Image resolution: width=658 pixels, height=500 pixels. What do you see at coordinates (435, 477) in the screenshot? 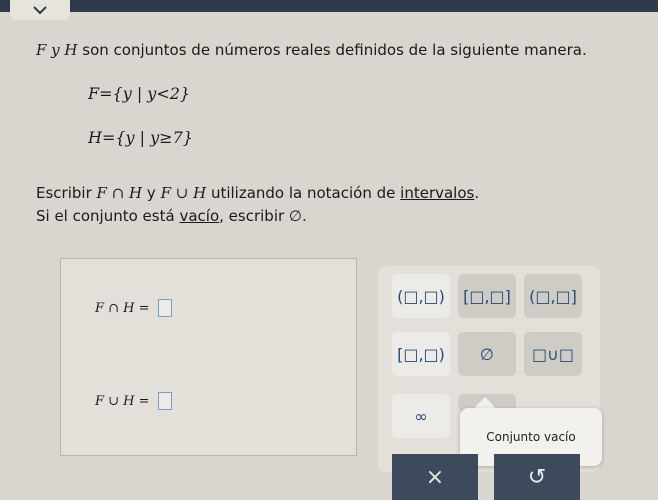
I see `clear-button: ×` at bounding box center [435, 477].